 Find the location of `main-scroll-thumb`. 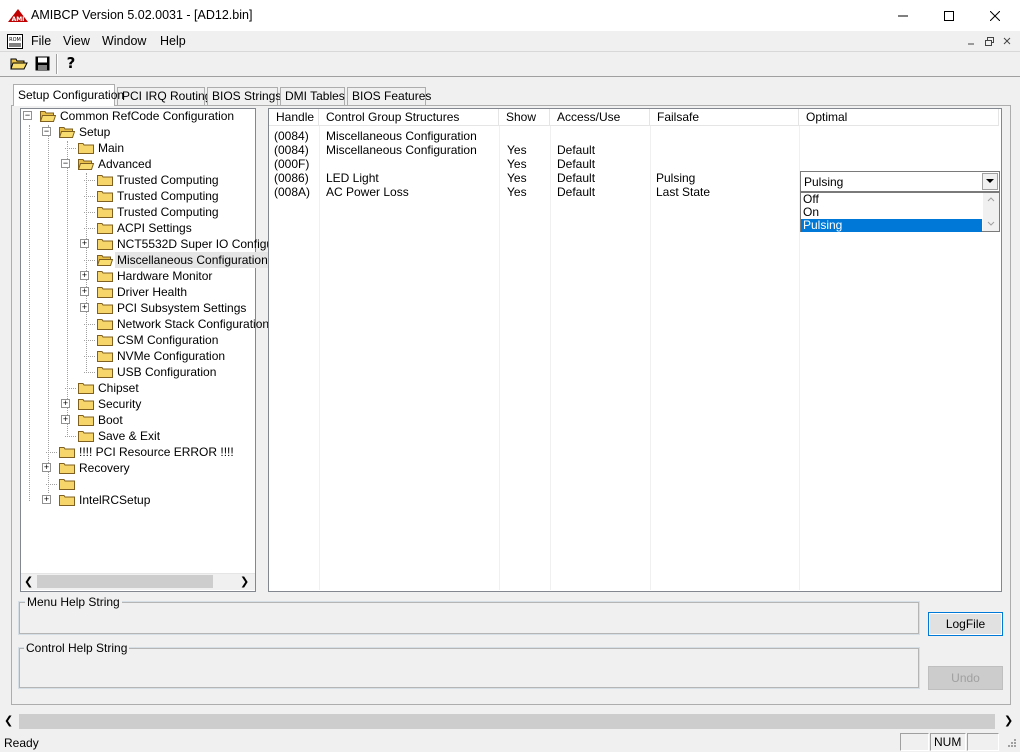

main-scroll-thumb is located at coordinates (507, 721).